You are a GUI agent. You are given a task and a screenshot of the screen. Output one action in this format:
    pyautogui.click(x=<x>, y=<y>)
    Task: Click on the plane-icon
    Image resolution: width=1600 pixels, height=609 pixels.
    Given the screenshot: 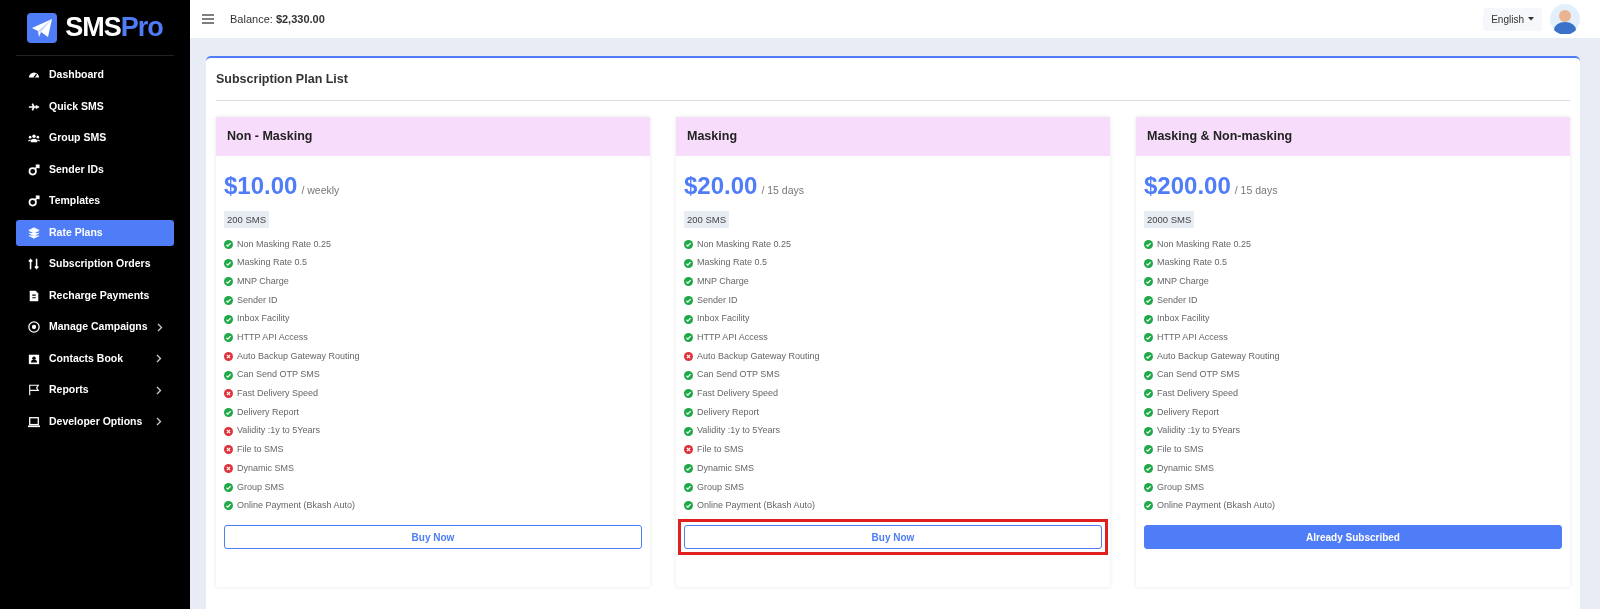 What is the action you would take?
    pyautogui.click(x=34, y=106)
    